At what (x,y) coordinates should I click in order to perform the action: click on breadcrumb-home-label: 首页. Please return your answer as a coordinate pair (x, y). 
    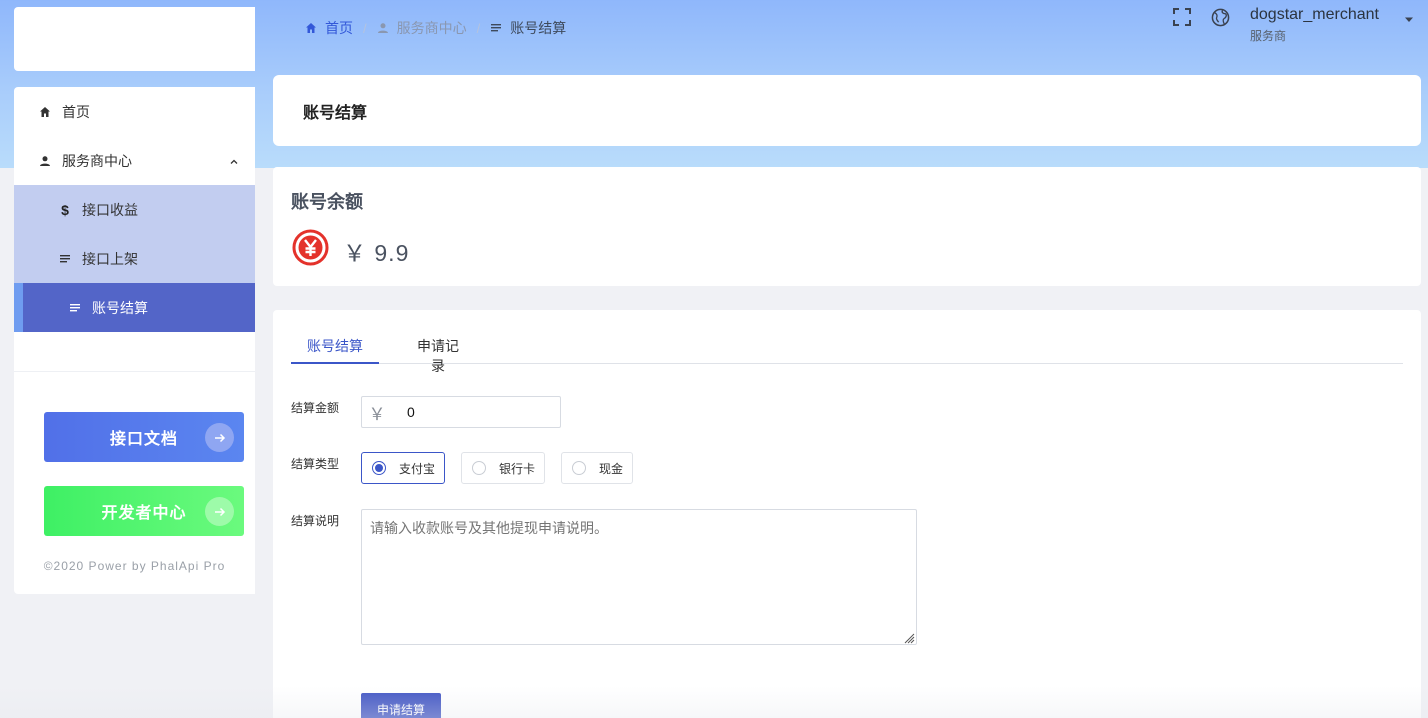
    Looking at the image, I should click on (339, 28).